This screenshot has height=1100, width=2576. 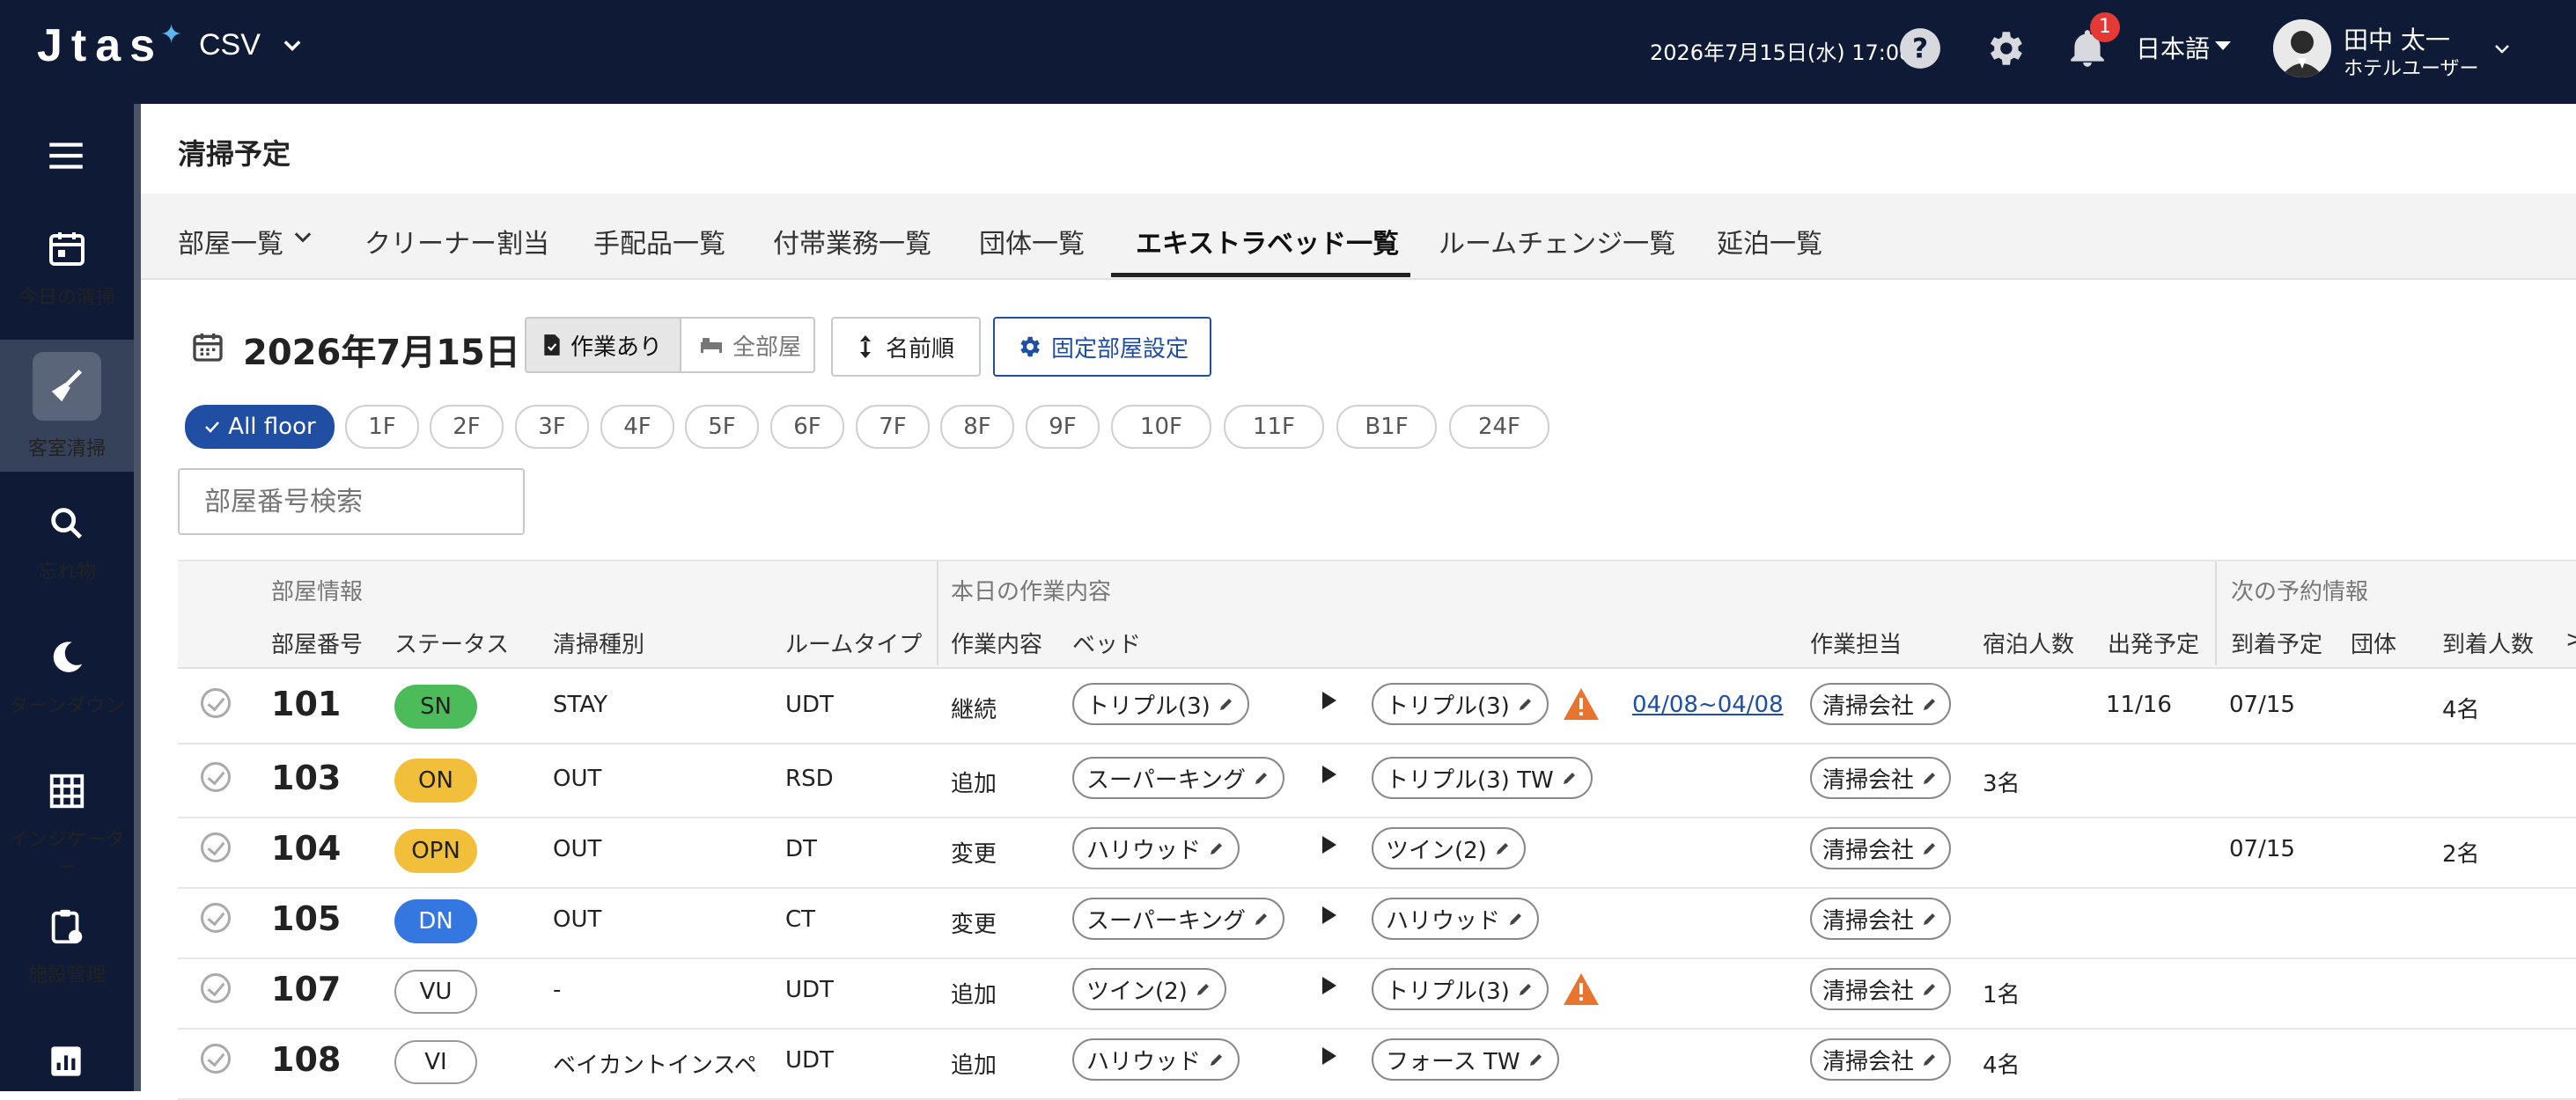 What do you see at coordinates (1920, 48) in the screenshot?
I see `help-icon: ?` at bounding box center [1920, 48].